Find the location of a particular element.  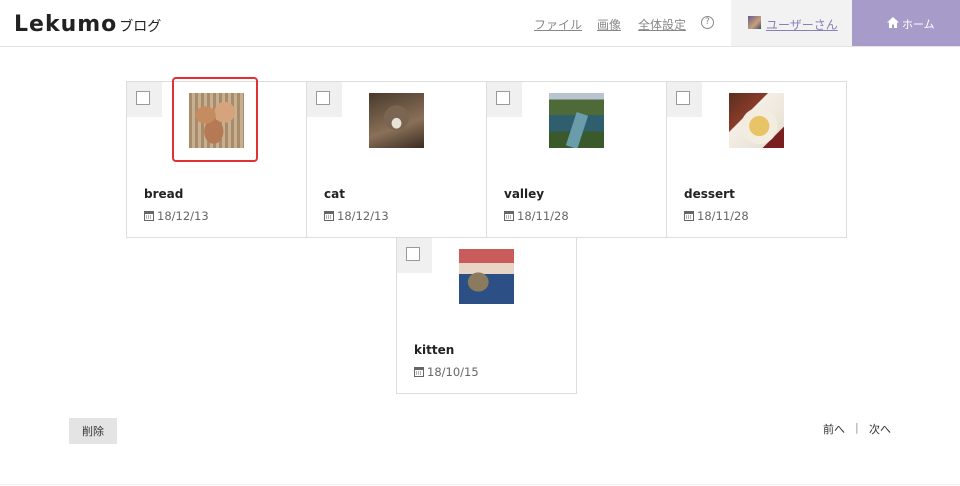

dessert-thumbnail is located at coordinates (756, 120).